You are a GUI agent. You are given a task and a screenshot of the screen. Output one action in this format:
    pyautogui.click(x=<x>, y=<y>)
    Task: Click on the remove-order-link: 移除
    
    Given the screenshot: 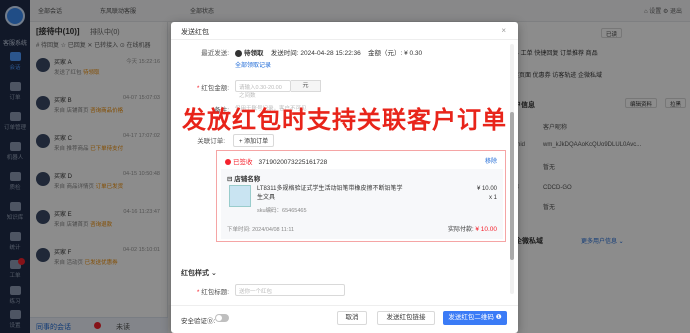 What is the action you would take?
    pyautogui.click(x=491, y=160)
    